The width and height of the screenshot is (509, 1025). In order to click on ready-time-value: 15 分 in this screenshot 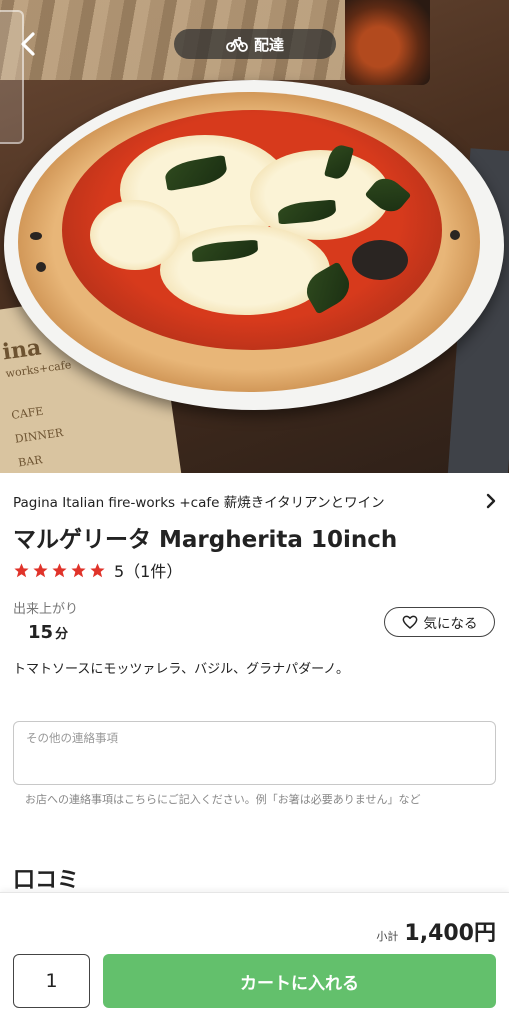, I will do `click(48, 632)`.